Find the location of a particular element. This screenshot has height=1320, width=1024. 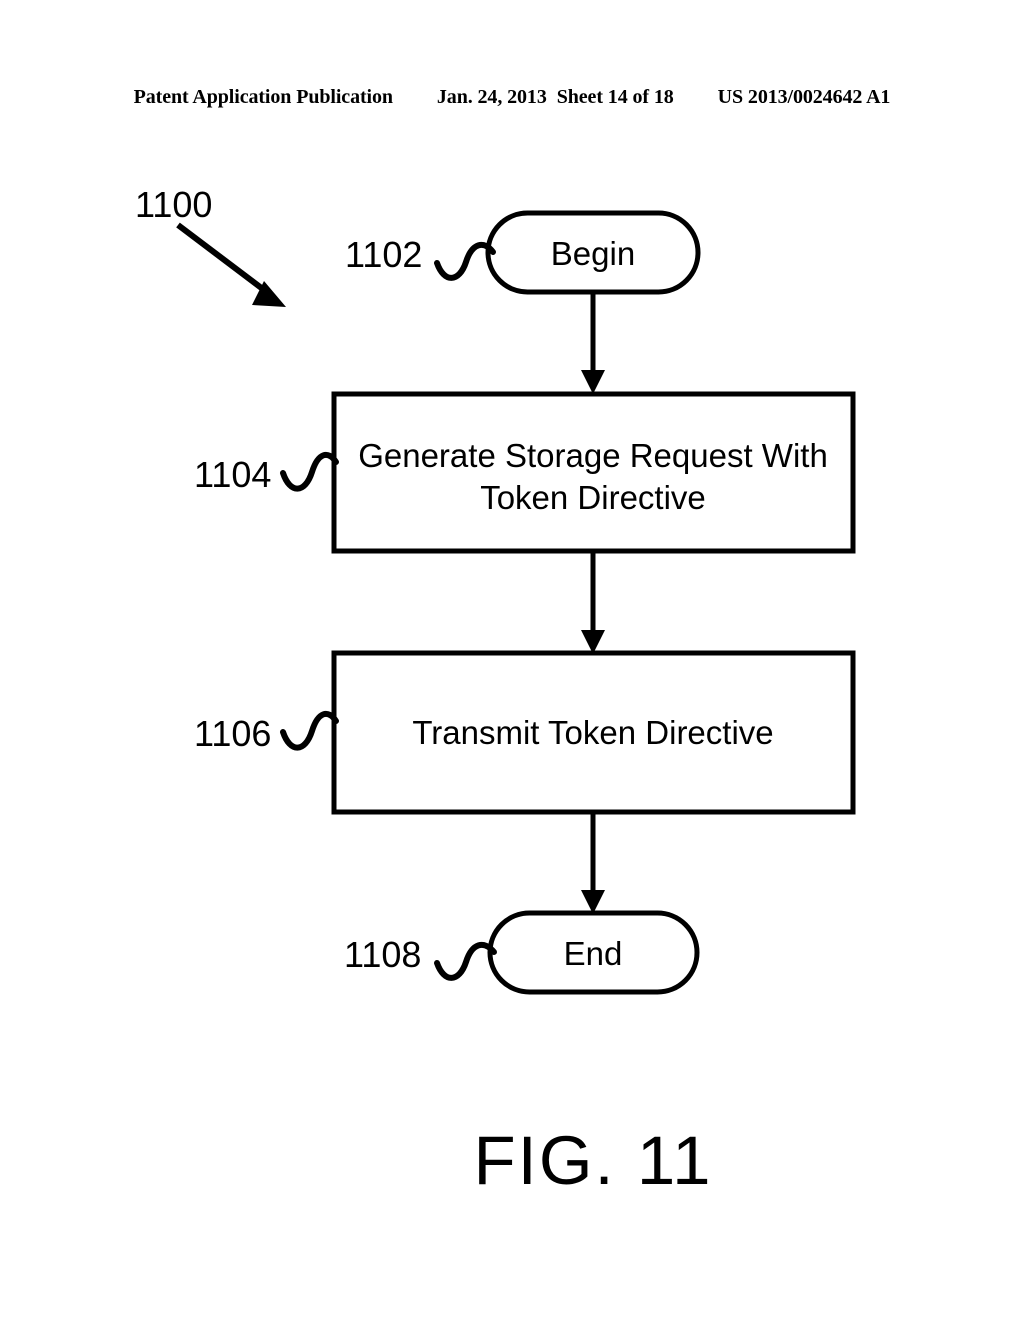

ref-numeral-1104: 1104 is located at coordinates (266, 473).